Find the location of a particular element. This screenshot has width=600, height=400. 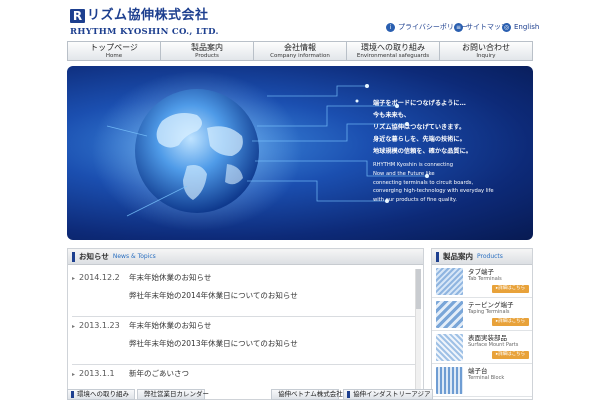

hero-jp-line: 地球規模の信頼を、確かな品質に。 is located at coordinates (422, 151).